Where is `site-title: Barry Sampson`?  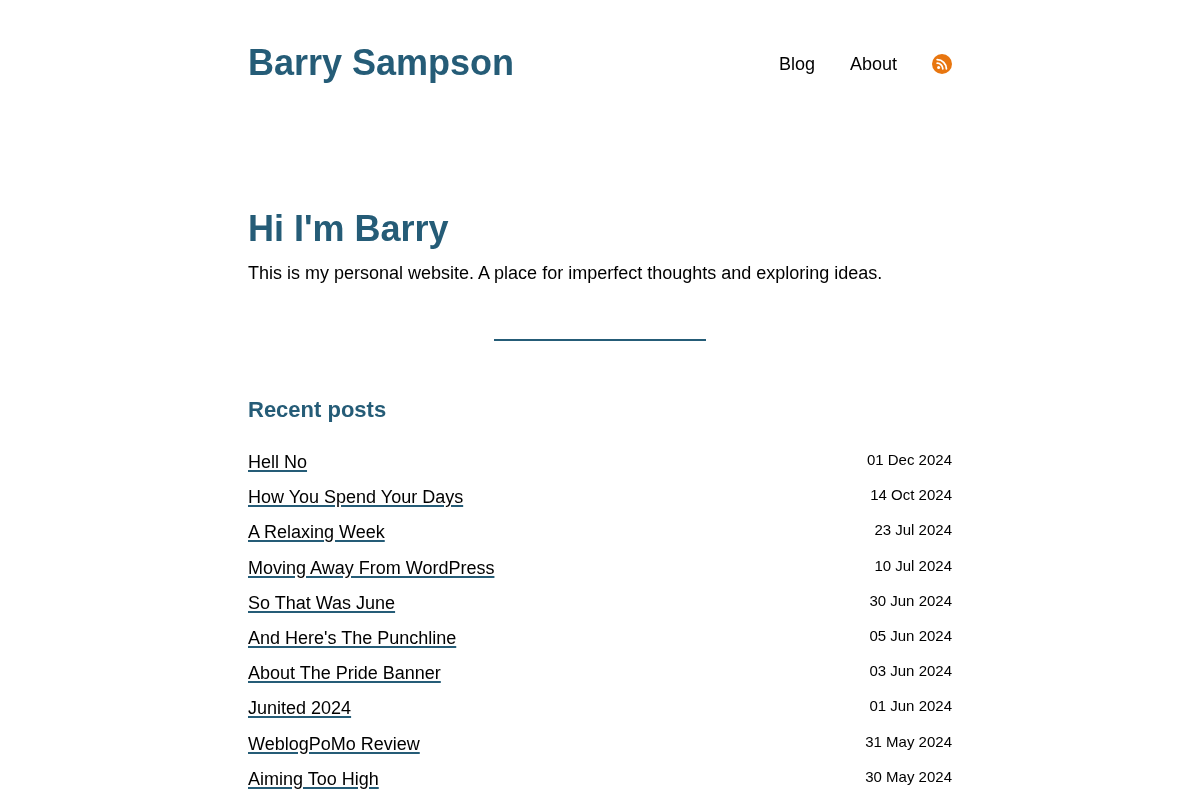 site-title: Barry Sampson is located at coordinates (381, 63).